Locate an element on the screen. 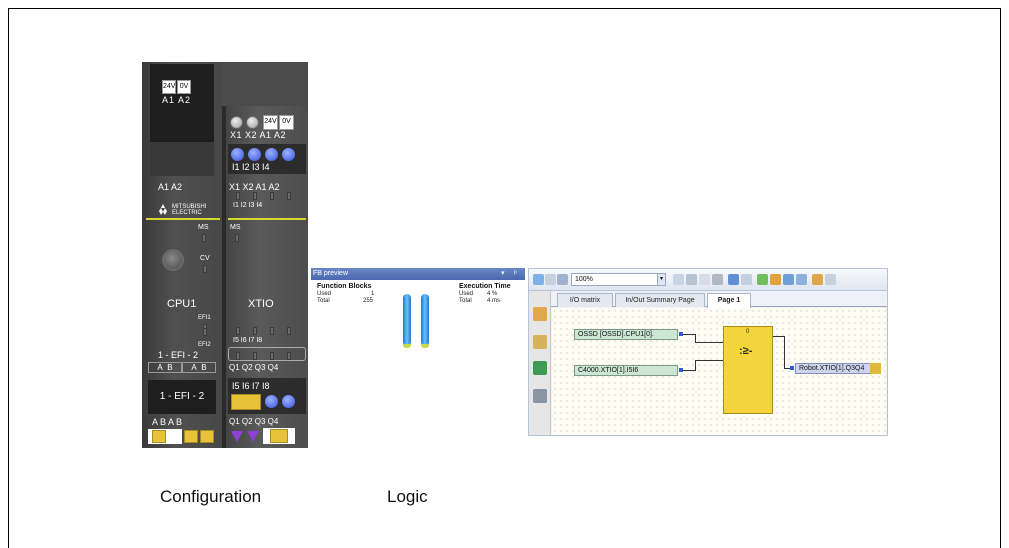 The image size is (1009, 548). cpu-led-cv is located at coordinates (205, 269).